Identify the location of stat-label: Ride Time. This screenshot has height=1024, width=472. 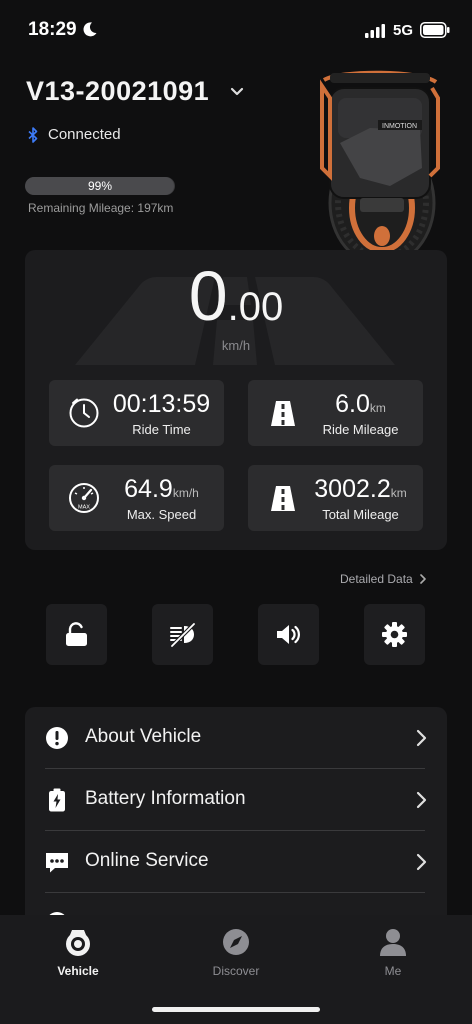
(161, 429).